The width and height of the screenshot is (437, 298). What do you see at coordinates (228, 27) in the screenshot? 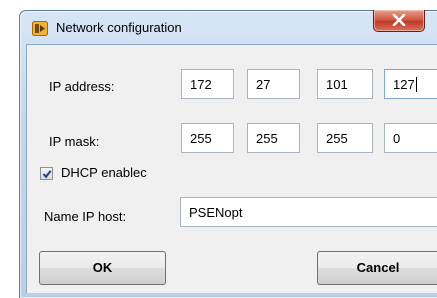
I see `title-bar: Network configuration` at bounding box center [228, 27].